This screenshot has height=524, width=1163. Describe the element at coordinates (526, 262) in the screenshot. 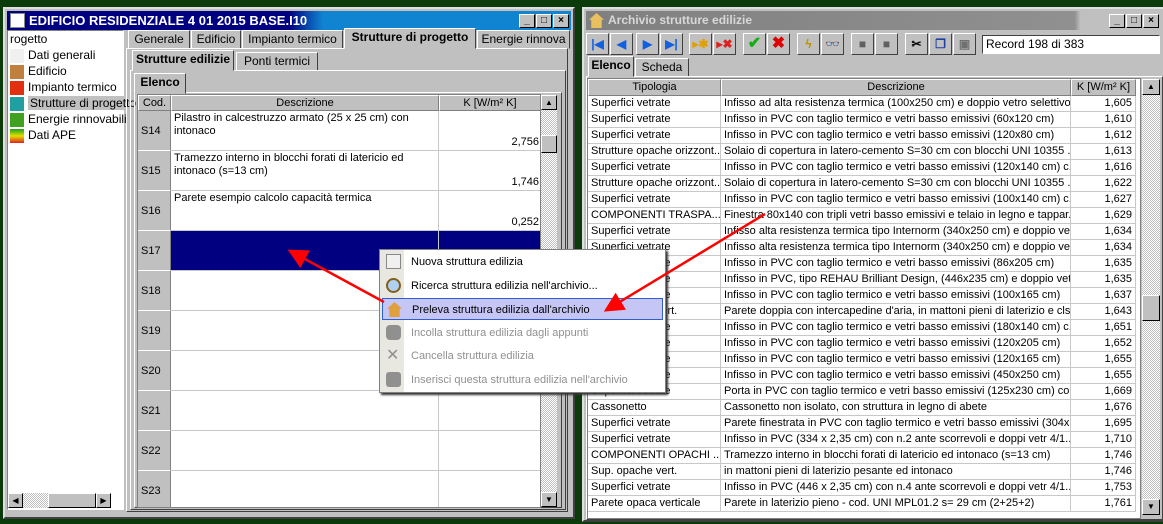

I see `annotation-arrows` at that location.